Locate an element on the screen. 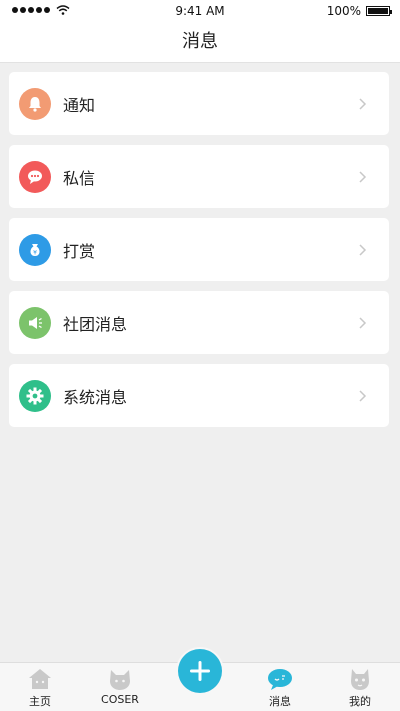  list-item-label: 通知 is located at coordinates (79, 105).